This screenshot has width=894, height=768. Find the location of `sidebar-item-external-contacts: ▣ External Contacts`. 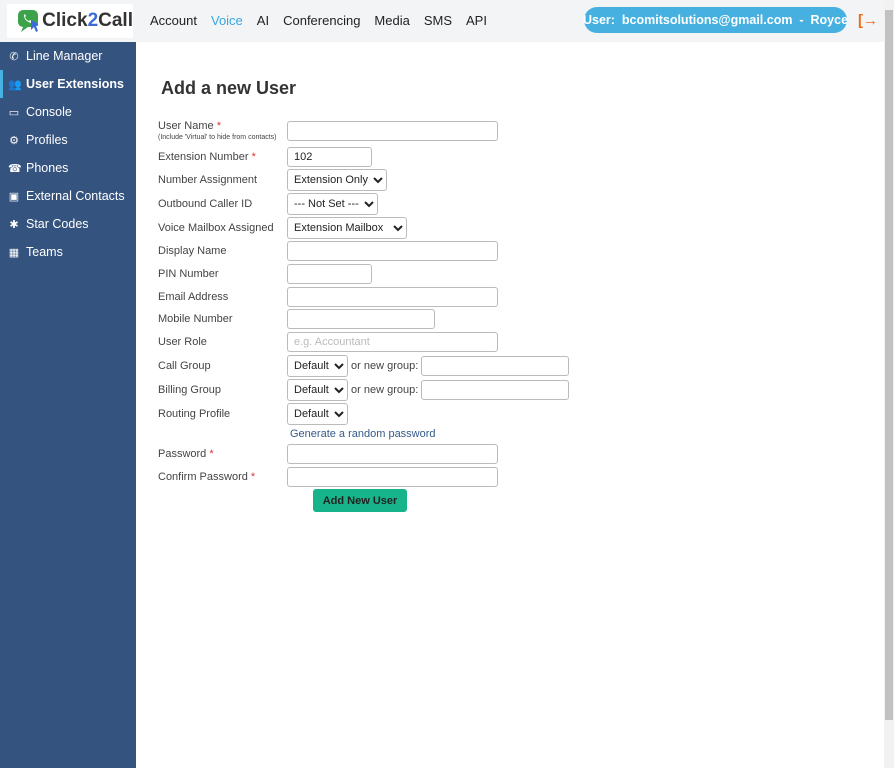

sidebar-item-external-contacts: ▣ External Contacts is located at coordinates (68, 196).